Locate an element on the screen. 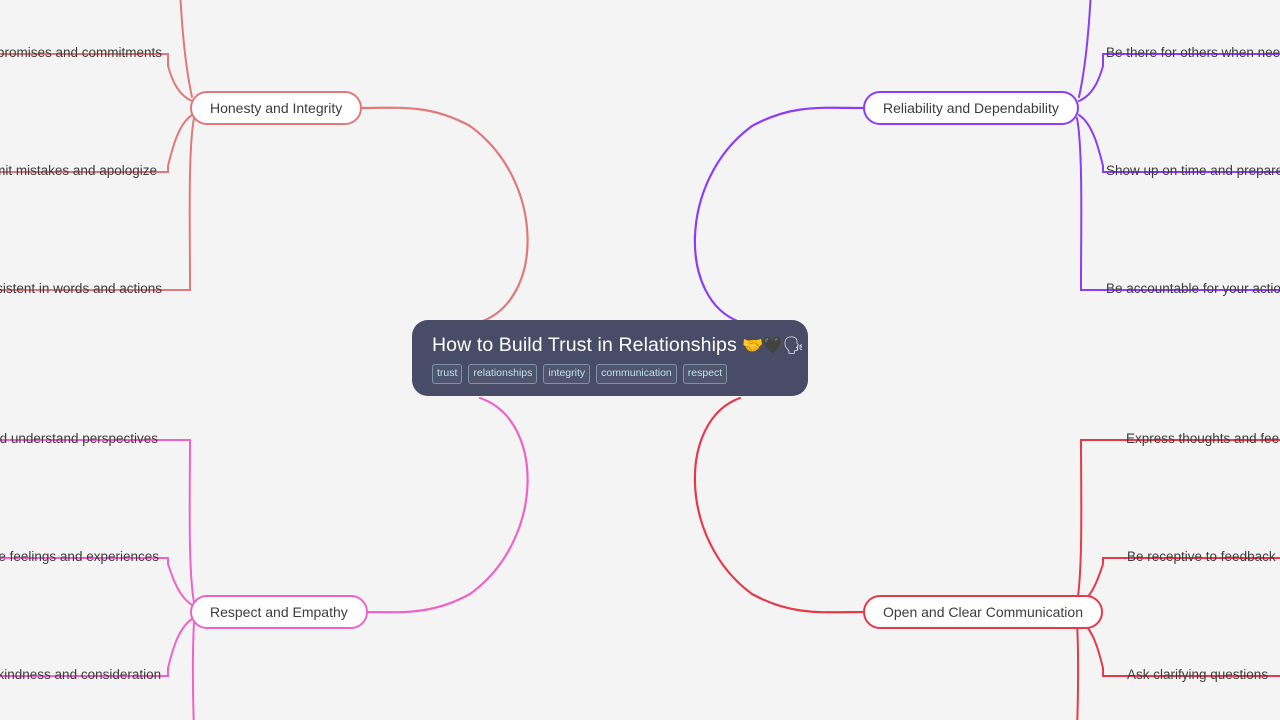 The image size is (1280, 720). leaf-label: Listen to and understand perspectives is located at coordinates (79, 438).